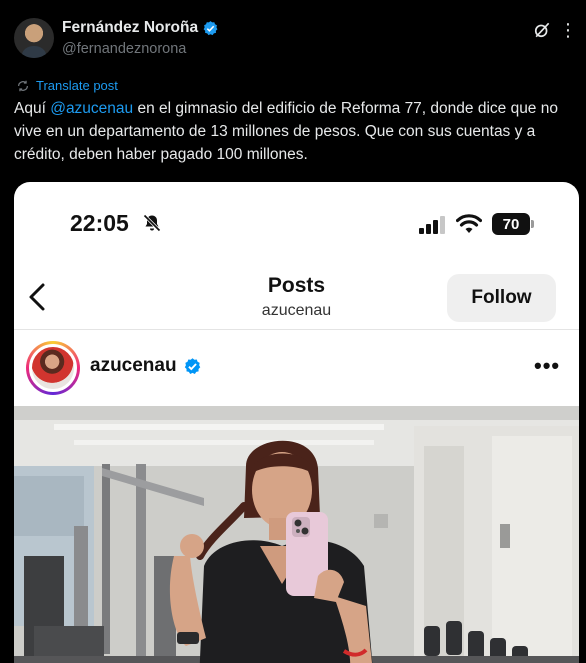 The height and width of the screenshot is (663, 586). I want to click on battery-tip, so click(532, 224).